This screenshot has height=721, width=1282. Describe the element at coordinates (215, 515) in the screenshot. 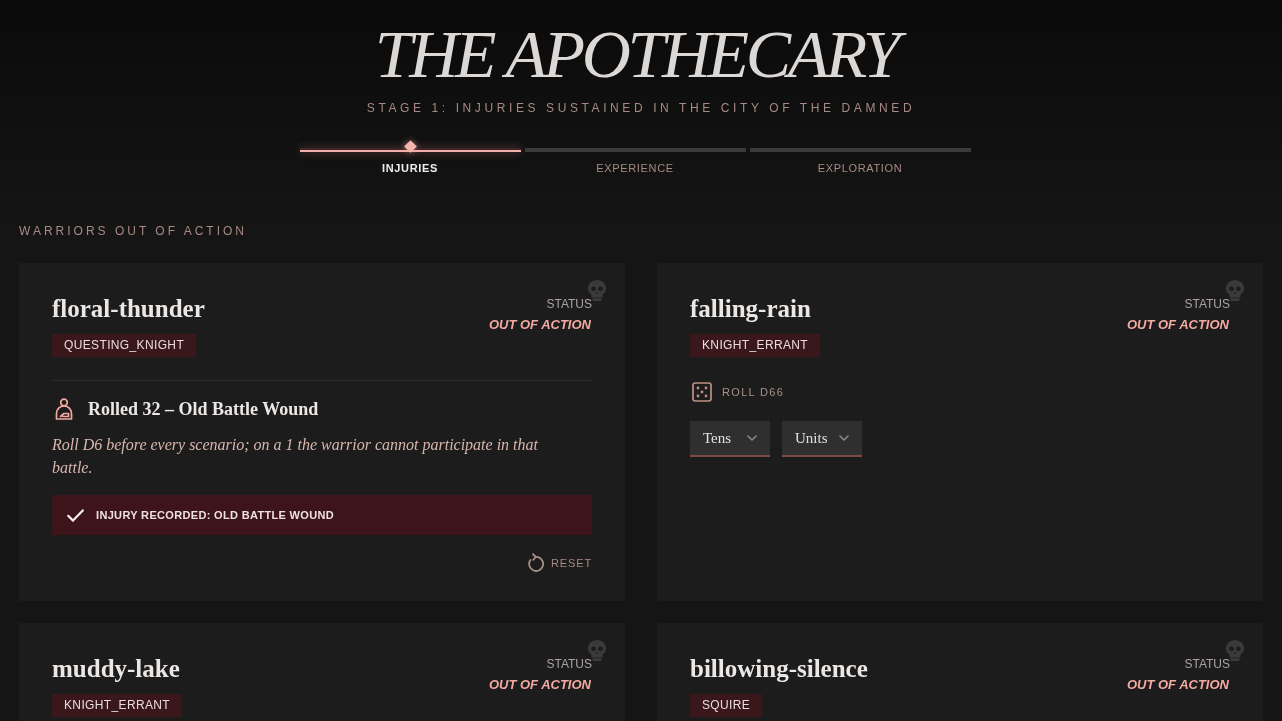

I see `recorded-text: INJURY RECORDED: OLD BATTLE WOUND` at that location.